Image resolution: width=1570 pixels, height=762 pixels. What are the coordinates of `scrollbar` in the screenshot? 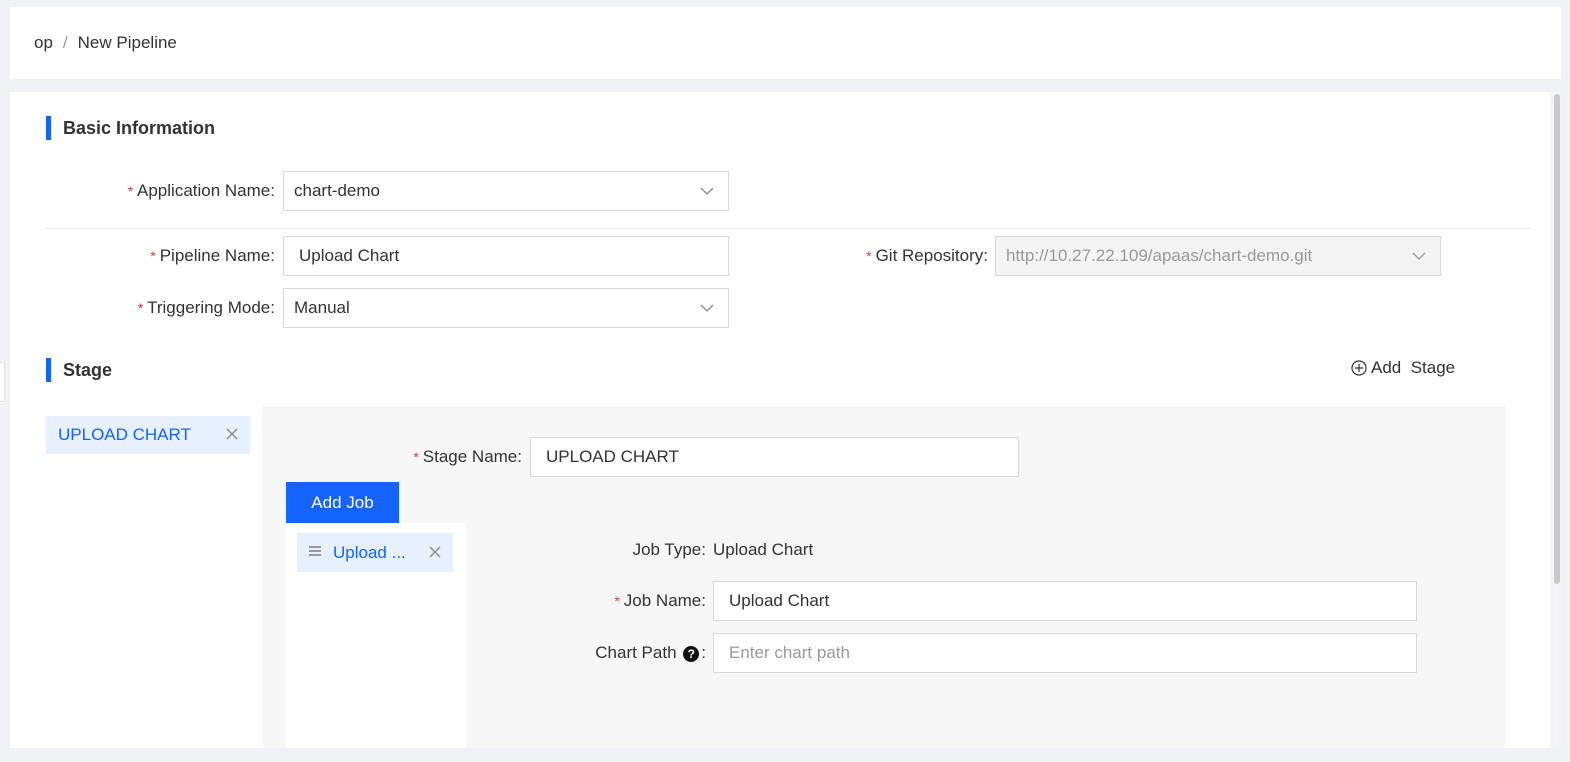 It's located at (1557, 420).